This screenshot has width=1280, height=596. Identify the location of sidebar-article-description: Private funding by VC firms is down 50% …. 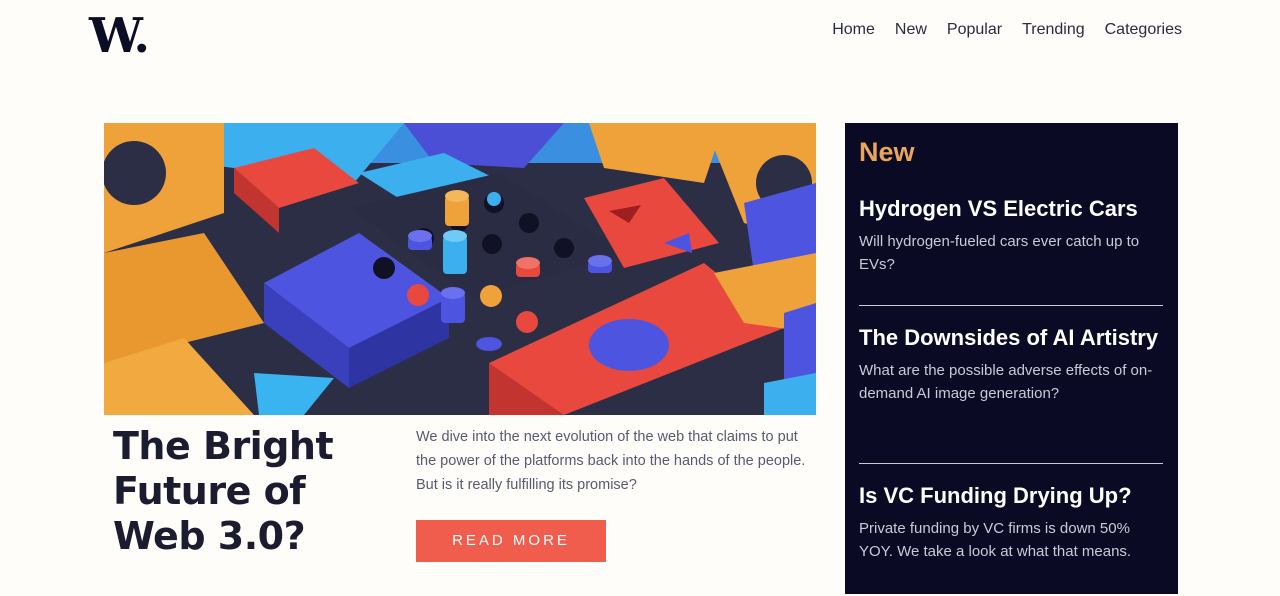
(995, 540).